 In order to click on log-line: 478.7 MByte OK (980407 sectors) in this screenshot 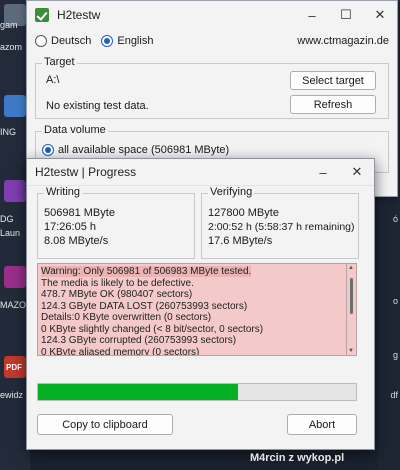, I will do `click(117, 294)`.